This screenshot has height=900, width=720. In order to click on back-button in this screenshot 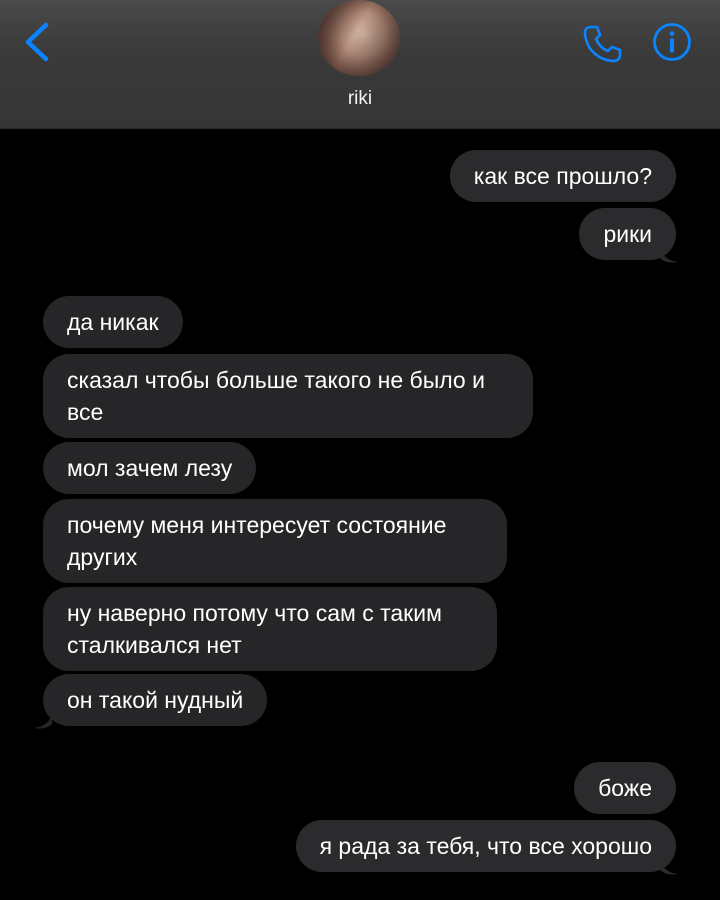, I will do `click(38, 42)`.